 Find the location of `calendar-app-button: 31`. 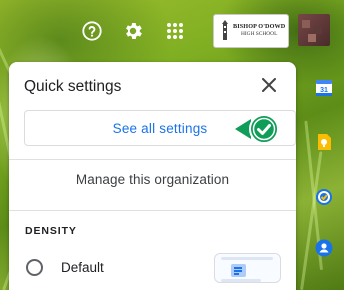

calendar-app-button: 31 is located at coordinates (324, 88).